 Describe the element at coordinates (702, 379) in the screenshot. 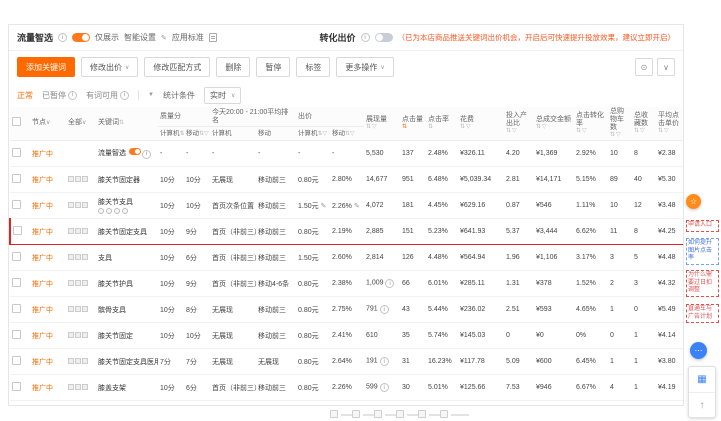

I see `apps-grid-icon: ▦` at that location.